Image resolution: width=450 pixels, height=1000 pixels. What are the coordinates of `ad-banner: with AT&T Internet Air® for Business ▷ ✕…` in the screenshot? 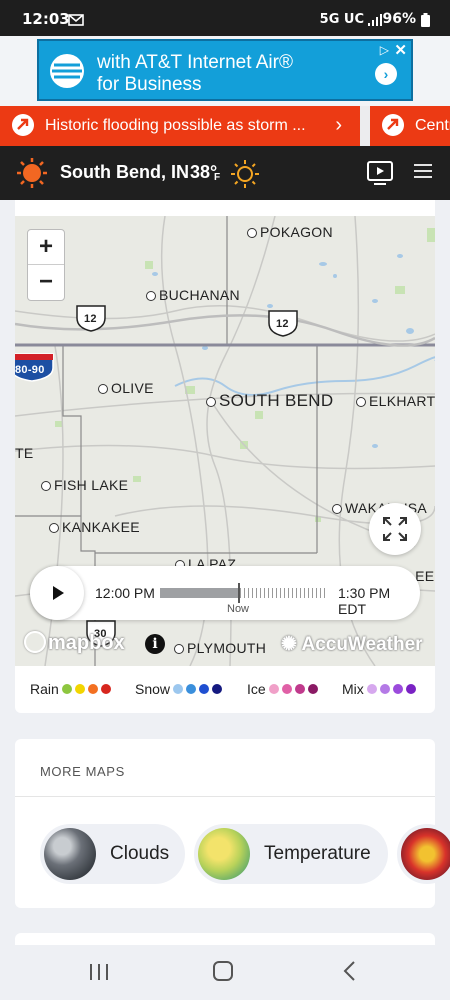 It's located at (225, 70).